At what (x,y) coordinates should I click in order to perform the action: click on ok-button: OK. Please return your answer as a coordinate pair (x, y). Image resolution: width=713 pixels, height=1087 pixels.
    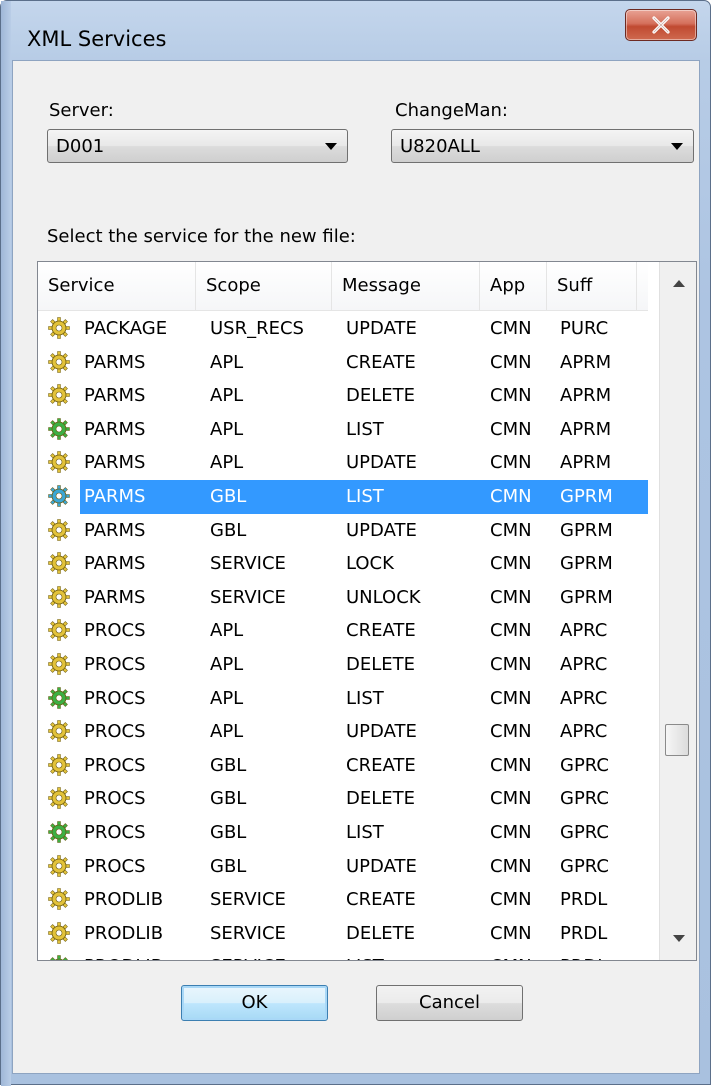
    Looking at the image, I should click on (254, 1003).